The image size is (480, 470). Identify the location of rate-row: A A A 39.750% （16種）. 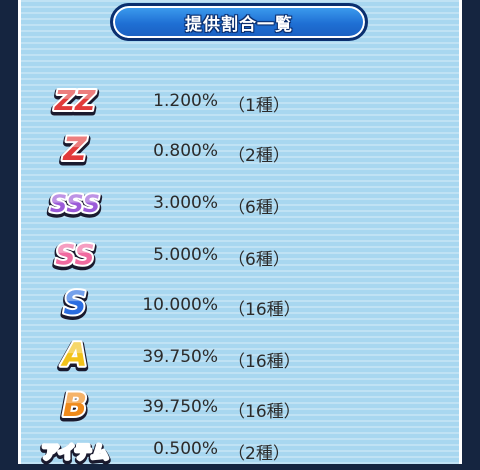
(240, 358).